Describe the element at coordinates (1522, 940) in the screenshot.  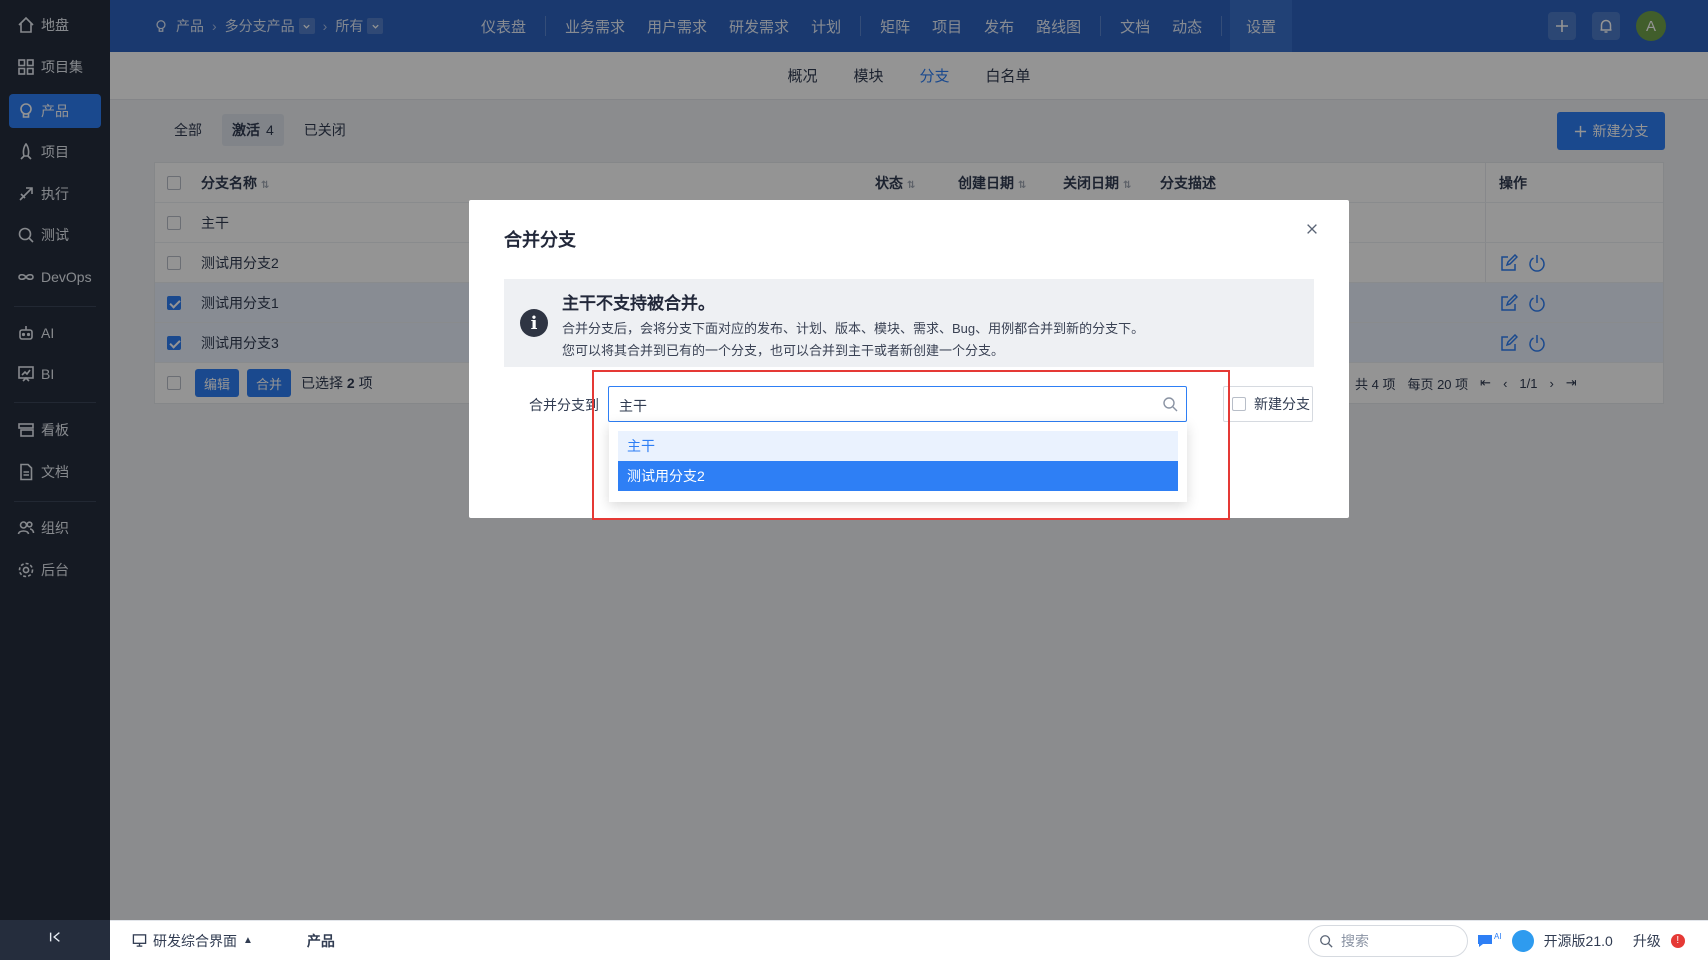
I see `zentao-logo-icon` at that location.